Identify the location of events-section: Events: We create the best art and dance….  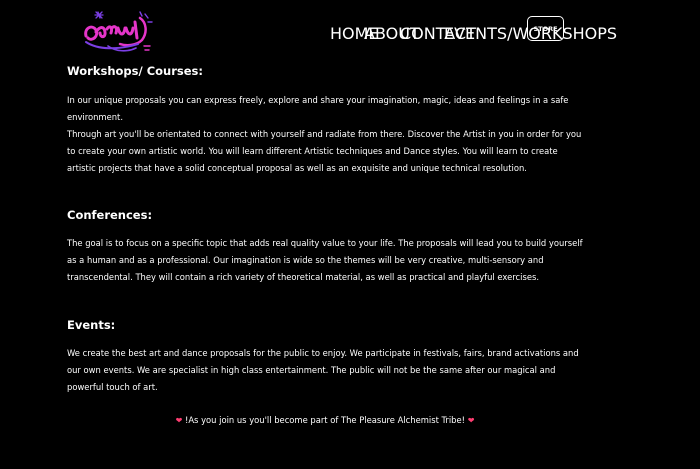
(327, 356).